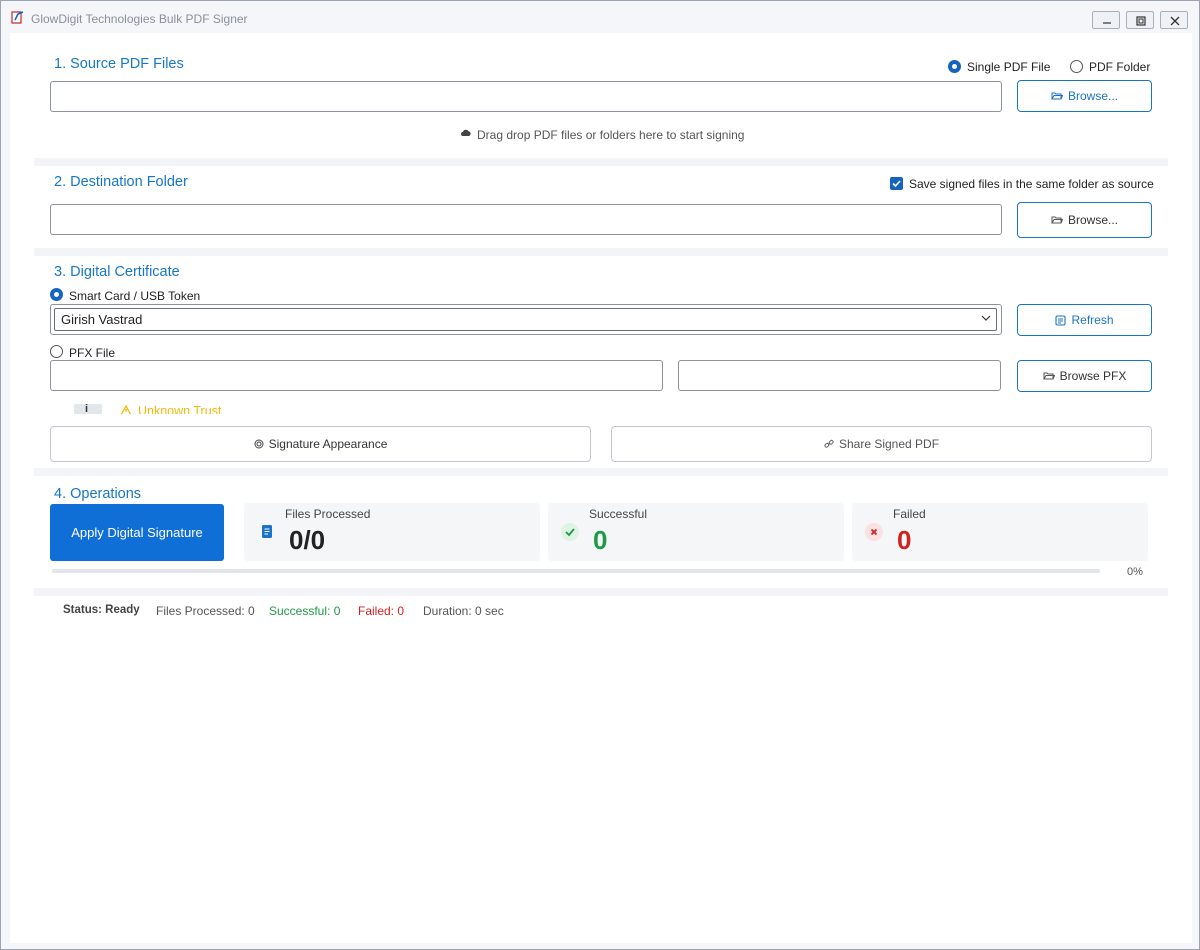 The width and height of the screenshot is (1200, 950). Describe the element at coordinates (526, 96) in the screenshot. I see `source-path-input` at that location.